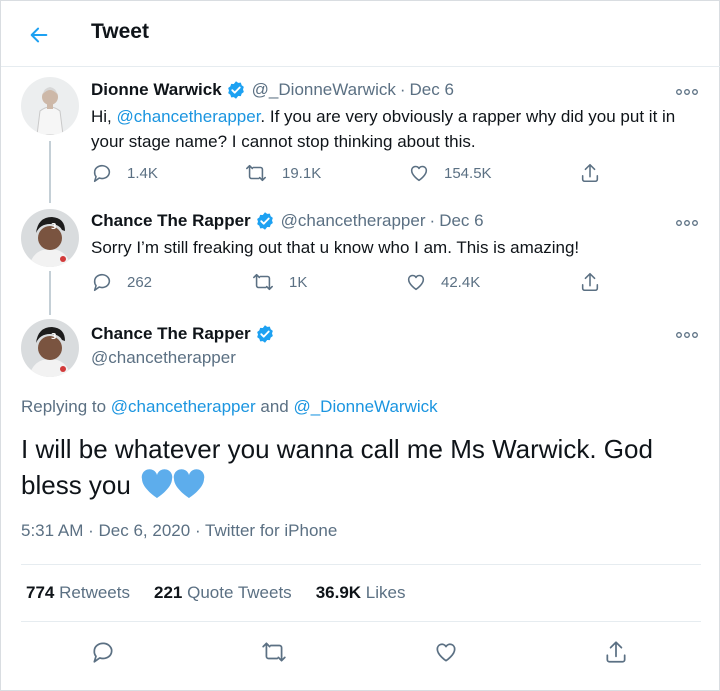 The width and height of the screenshot is (720, 691). Describe the element at coordinates (168, 592) in the screenshot. I see `quote-tweets-count: 221` at that location.